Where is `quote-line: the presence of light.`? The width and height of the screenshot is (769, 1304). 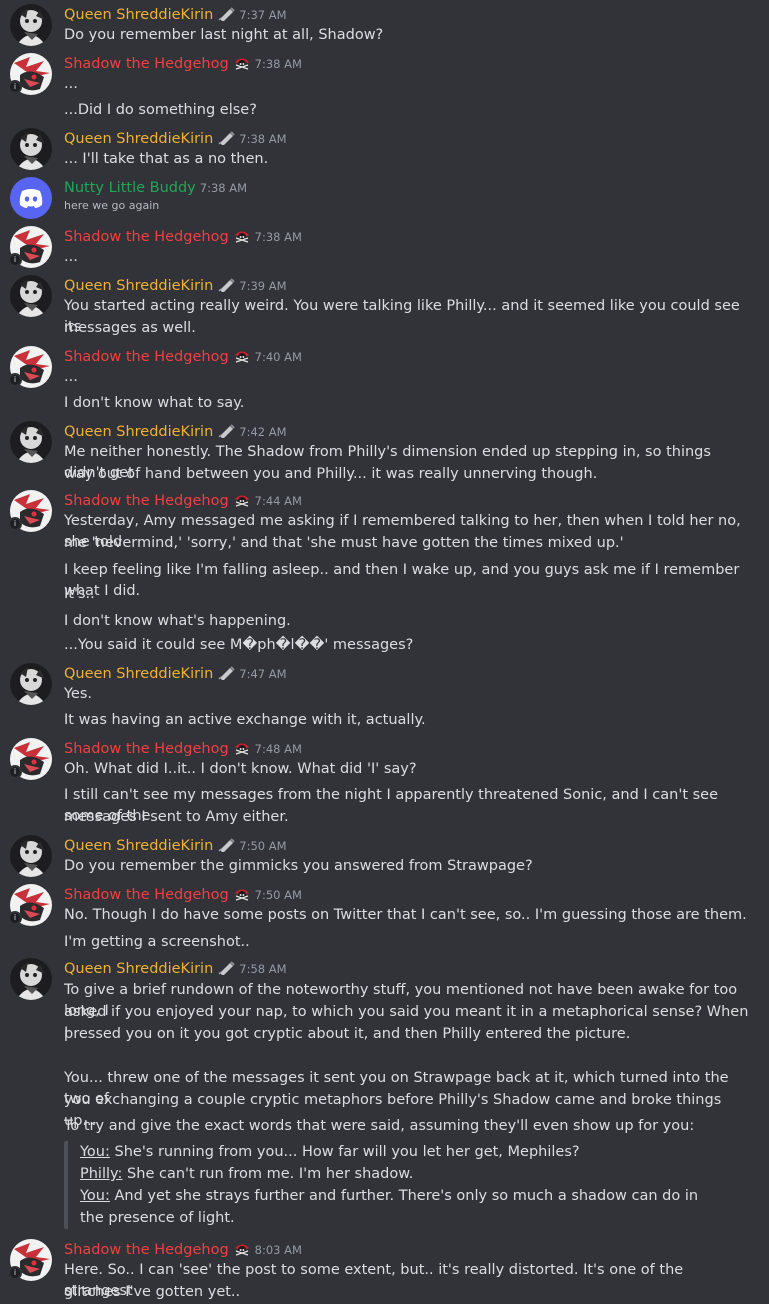
quote-line: the presence of light. is located at coordinates (392, 1218).